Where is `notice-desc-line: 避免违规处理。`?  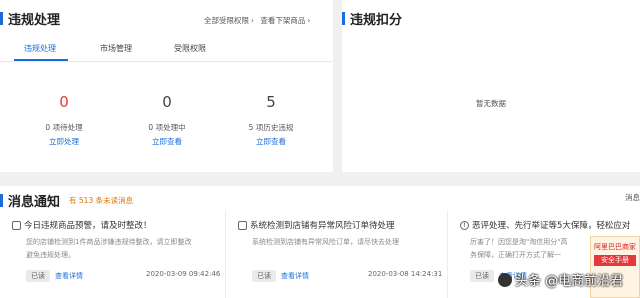
notice-desc-line: 避免违规处理。 is located at coordinates (50, 255).